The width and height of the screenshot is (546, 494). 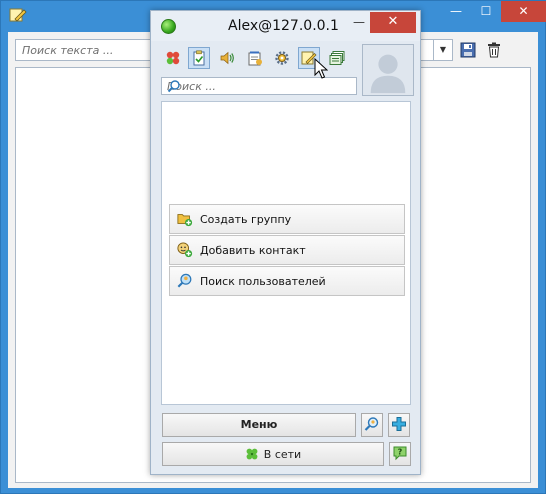 What do you see at coordinates (252, 454) in the screenshot?
I see `online-flower-icon` at bounding box center [252, 454].